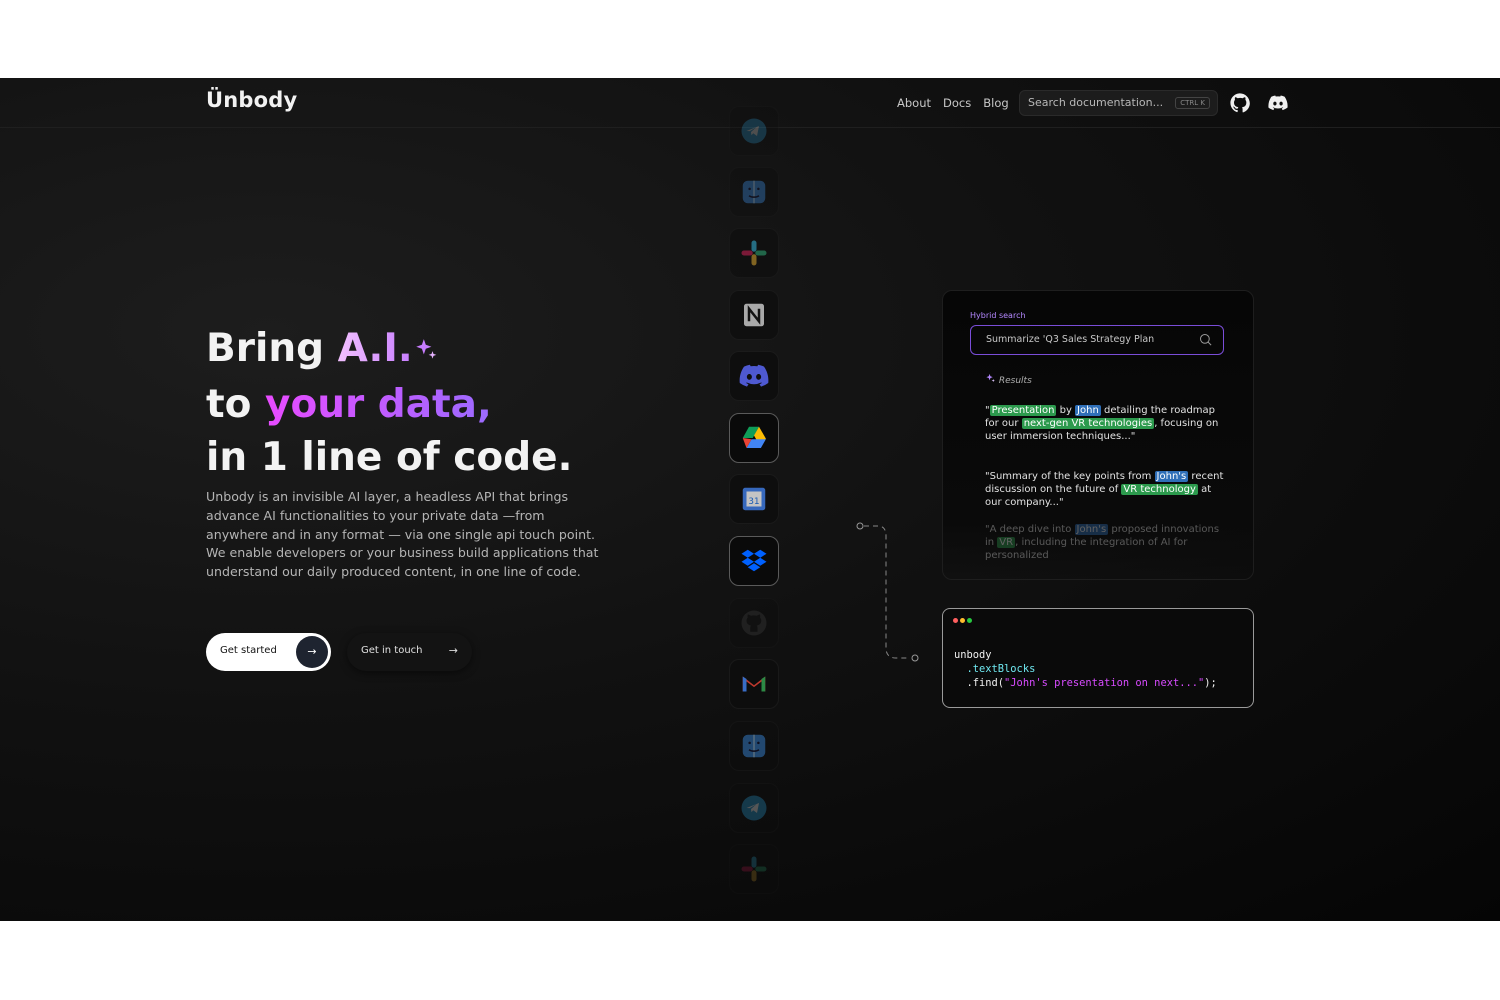 This screenshot has height=1000, width=1500. Describe the element at coordinates (1192, 103) in the screenshot. I see `search-shortcut-badge: CTRL K` at that location.